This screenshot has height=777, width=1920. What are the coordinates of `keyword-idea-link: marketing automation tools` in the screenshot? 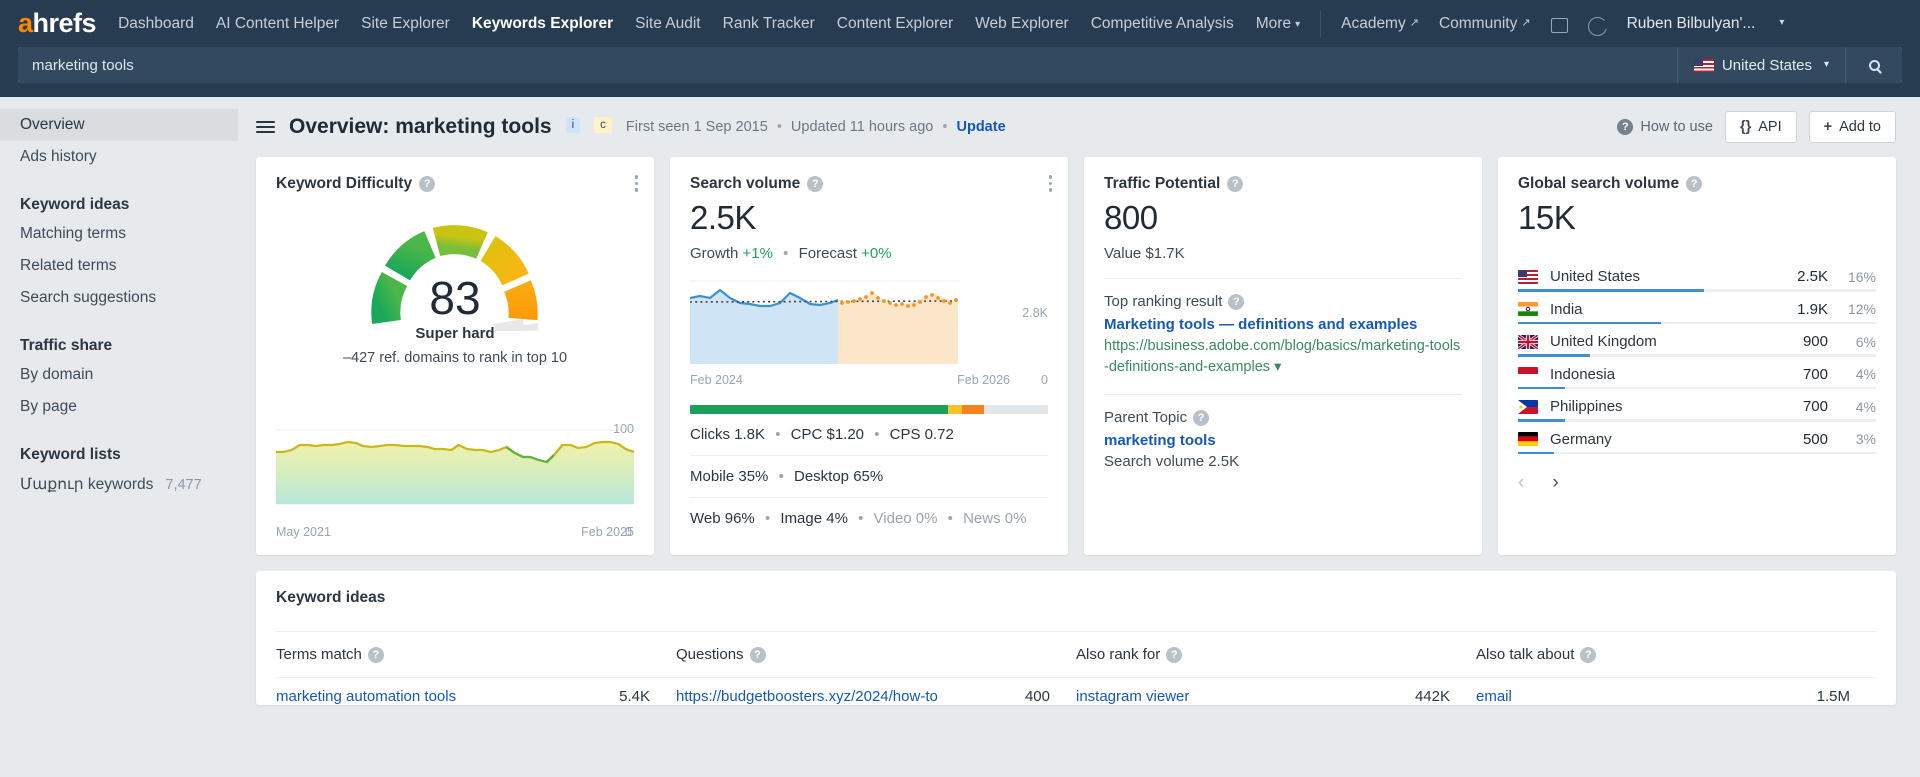 It's located at (366, 696).